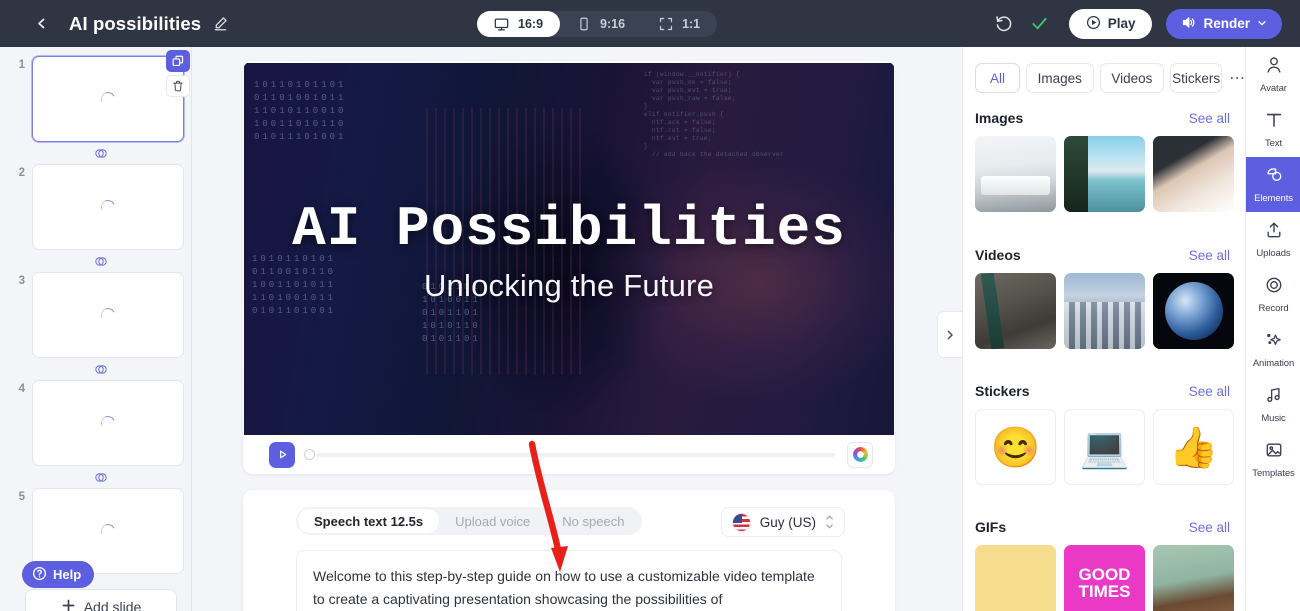 The width and height of the screenshot is (1300, 611). What do you see at coordinates (95, 531) in the screenshot?
I see `slide-row: 5` at bounding box center [95, 531].